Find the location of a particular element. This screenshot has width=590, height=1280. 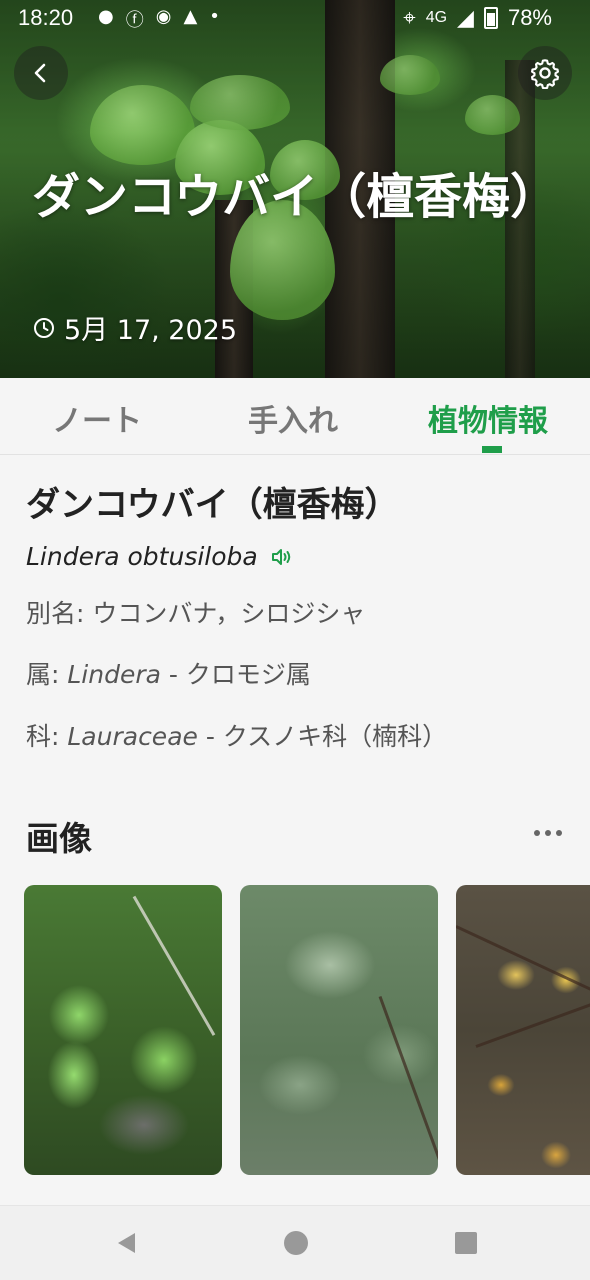

gear-icon is located at coordinates (545, 74).